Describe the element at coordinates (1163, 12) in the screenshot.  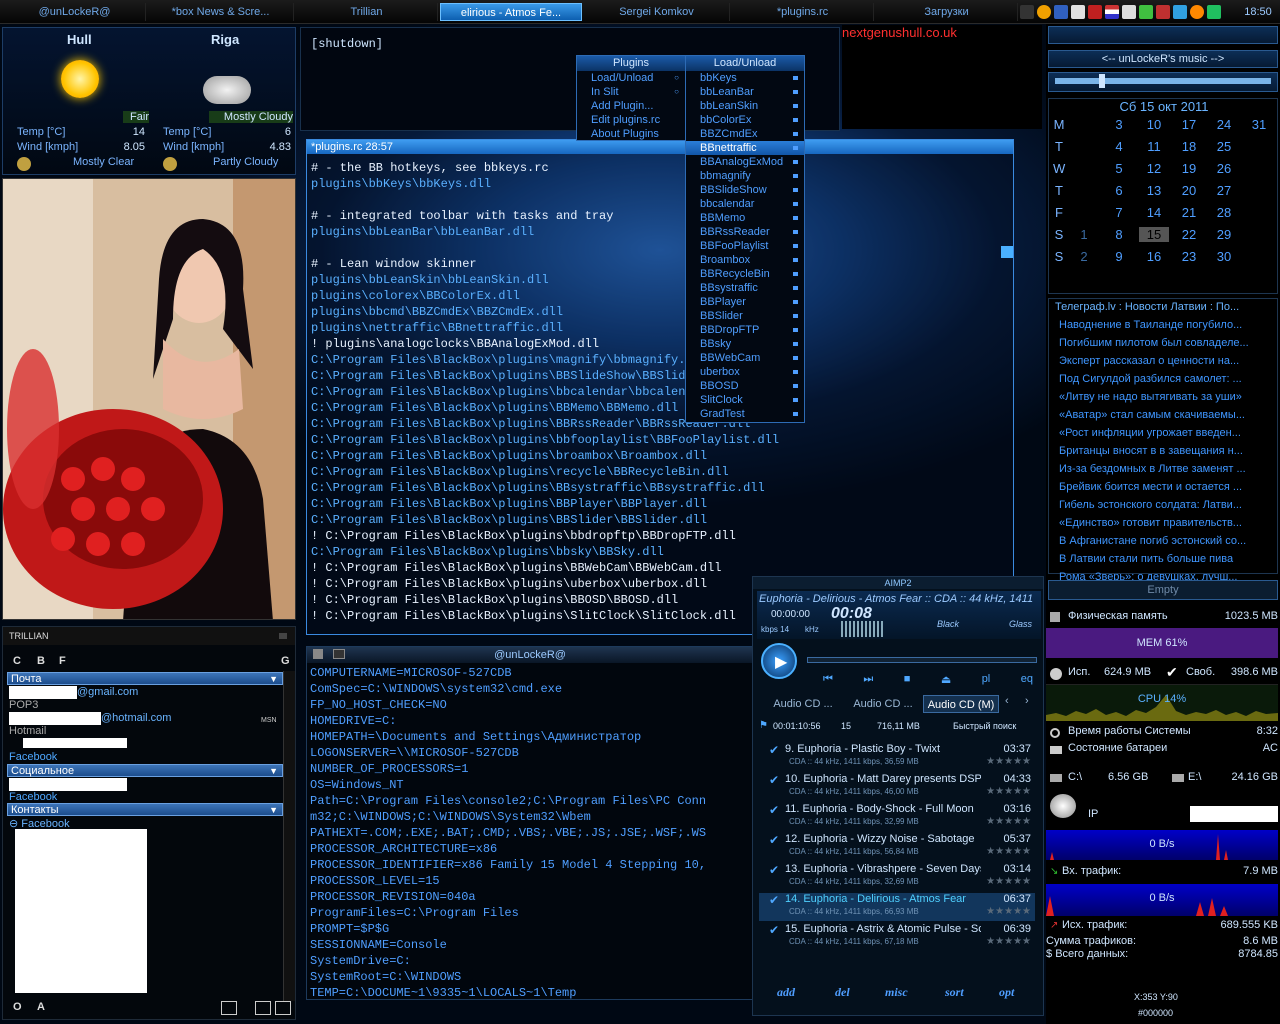
I see `tray-shield-icon` at that location.